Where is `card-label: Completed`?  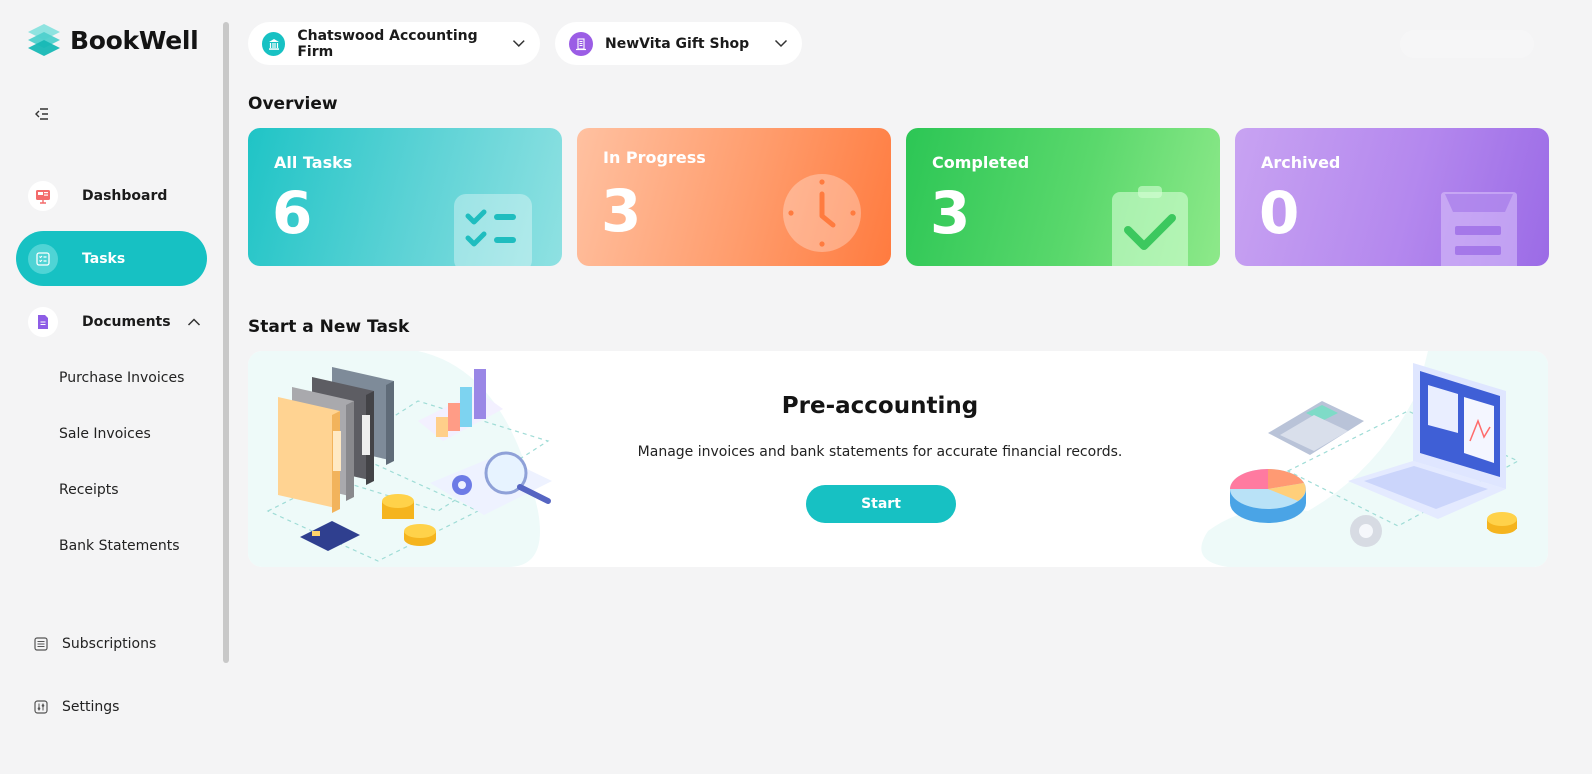 card-label: Completed is located at coordinates (981, 162).